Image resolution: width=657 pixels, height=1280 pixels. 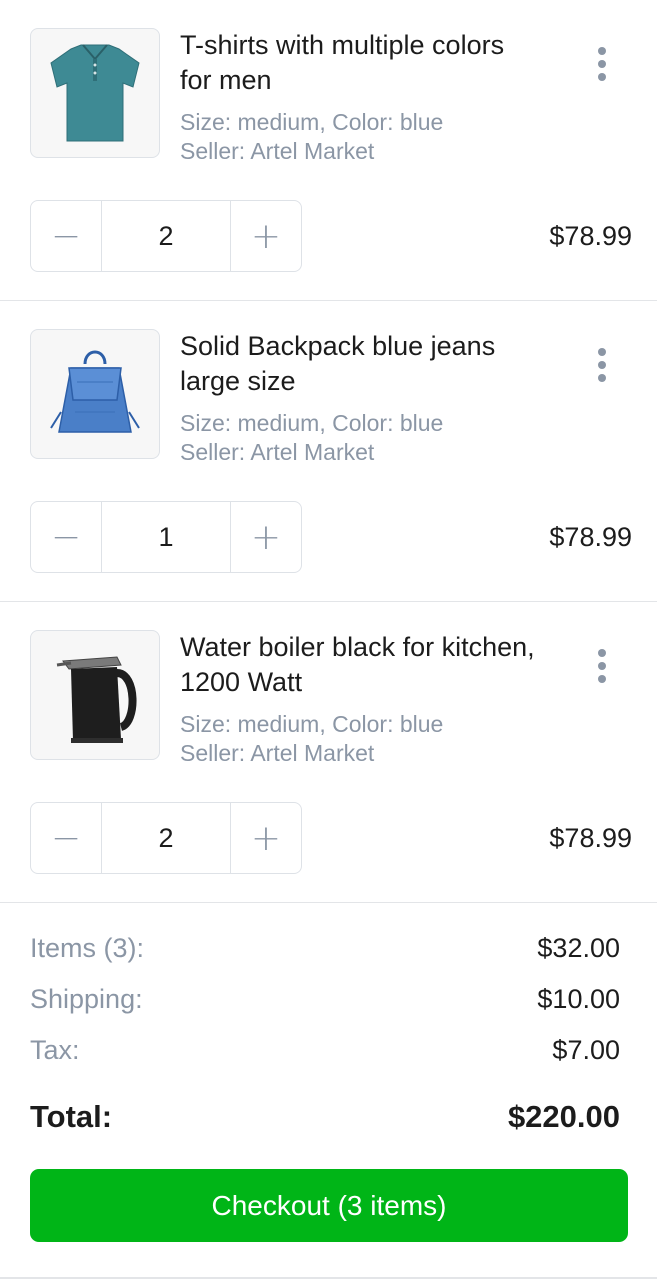 I want to click on backpack-image, so click(x=95, y=394).